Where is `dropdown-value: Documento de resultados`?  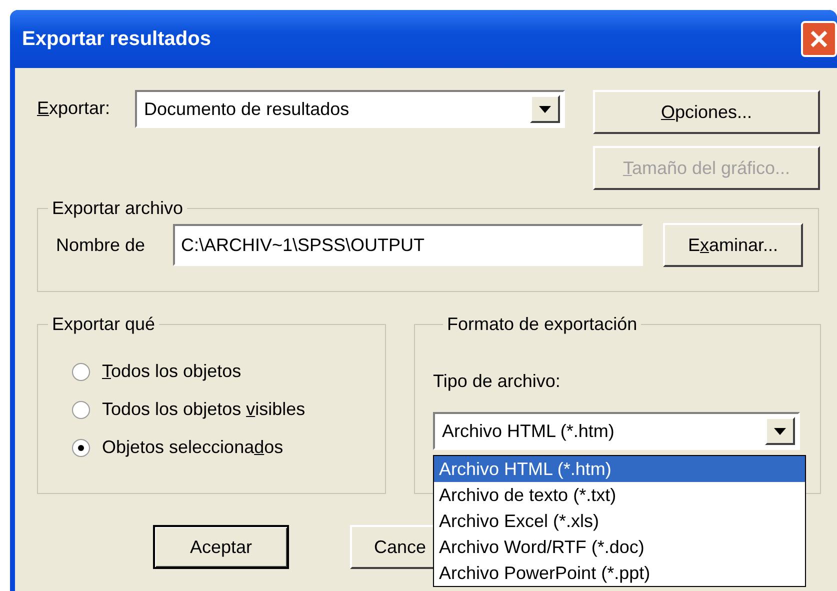
dropdown-value: Documento de resultados is located at coordinates (247, 109).